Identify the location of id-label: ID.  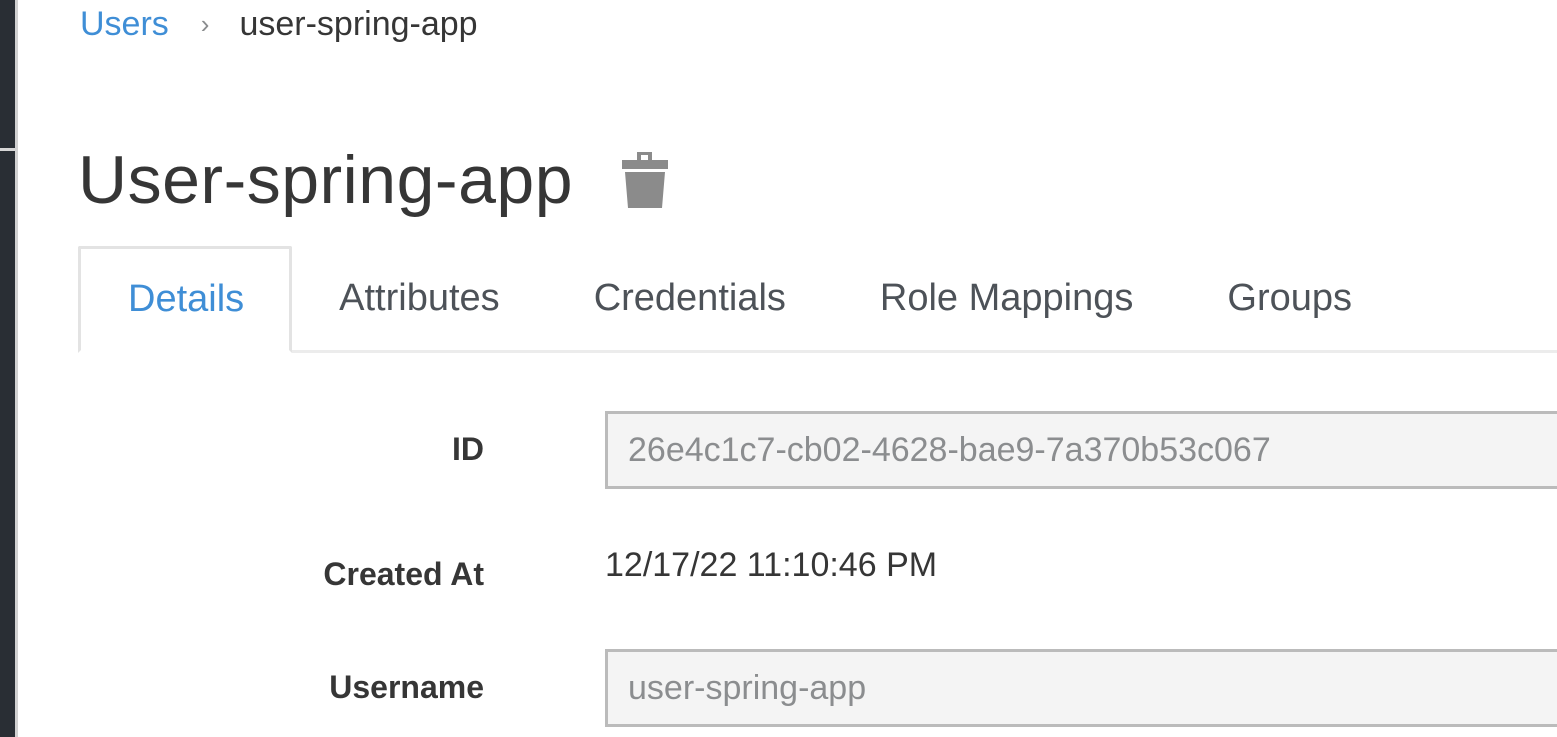
(468, 449).